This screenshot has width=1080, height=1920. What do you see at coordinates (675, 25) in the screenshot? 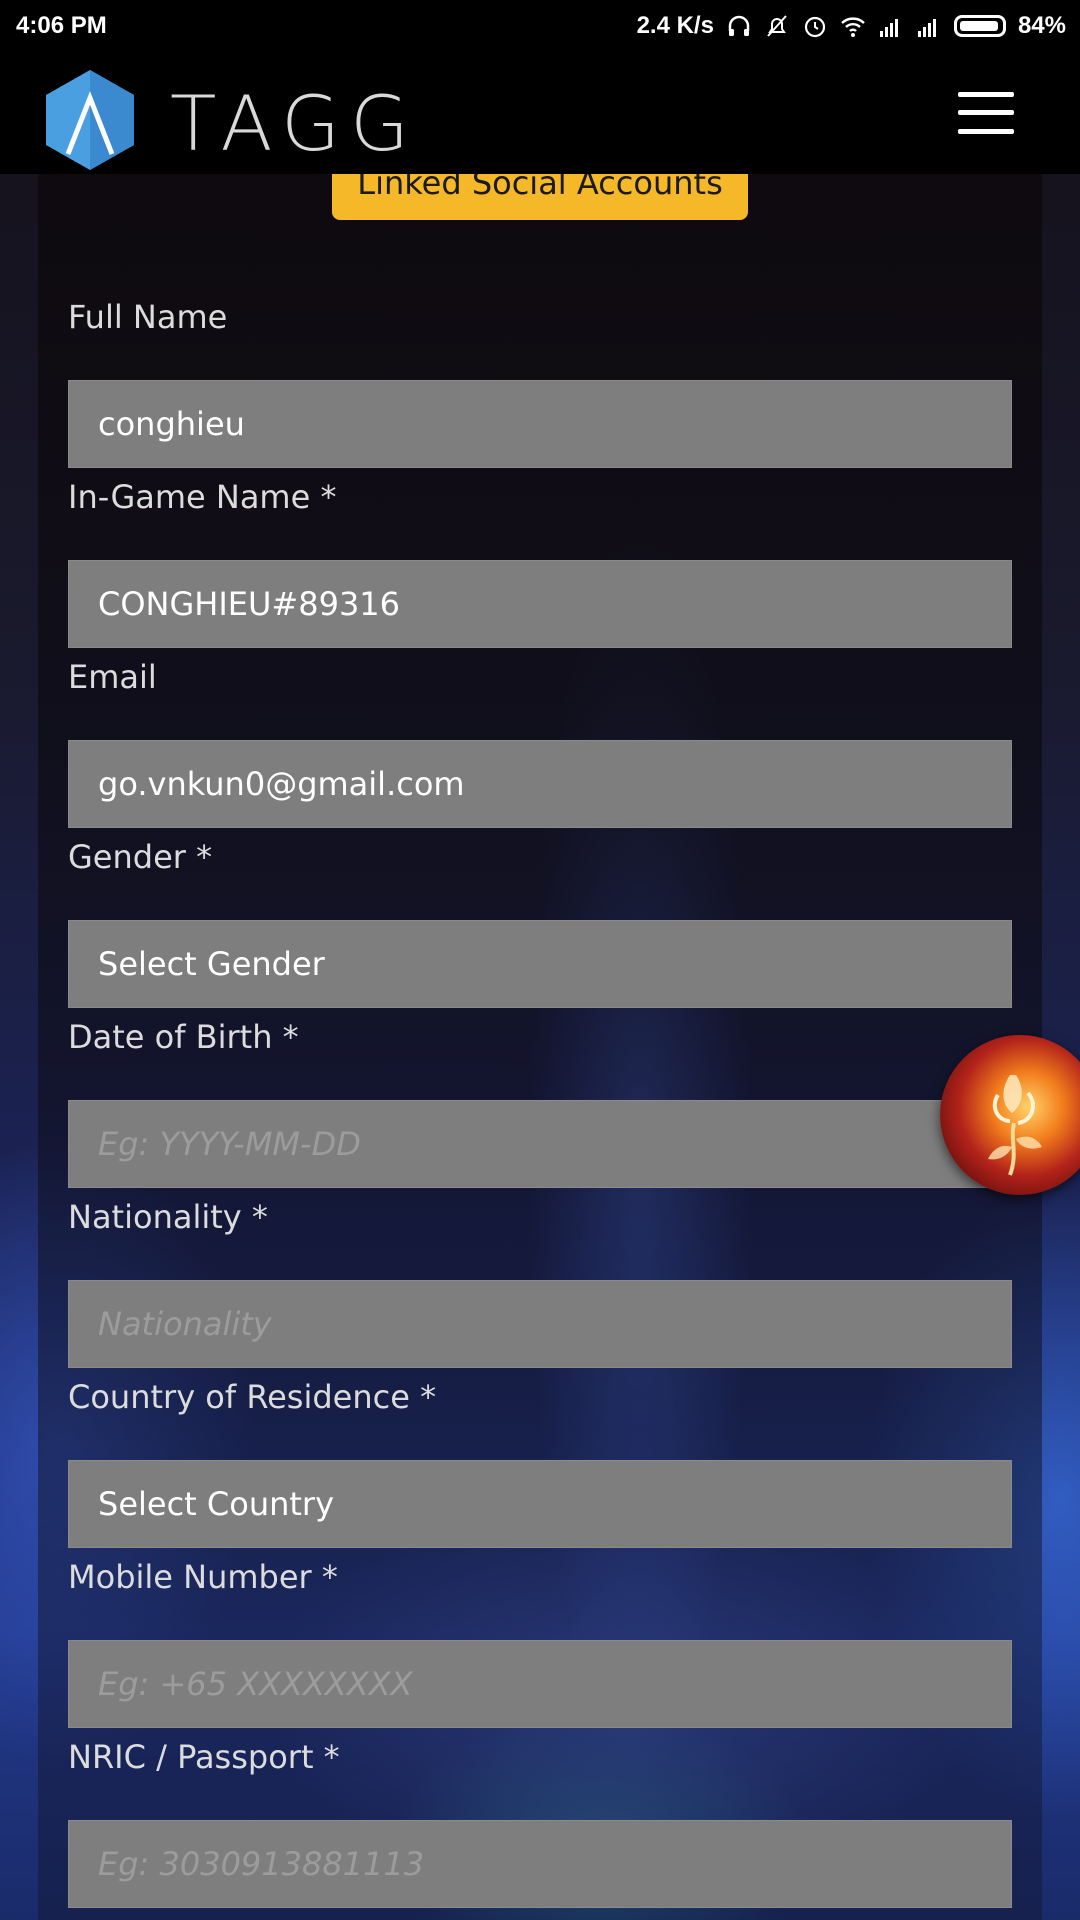
I see `net-speed: 2.4 K/s` at bounding box center [675, 25].